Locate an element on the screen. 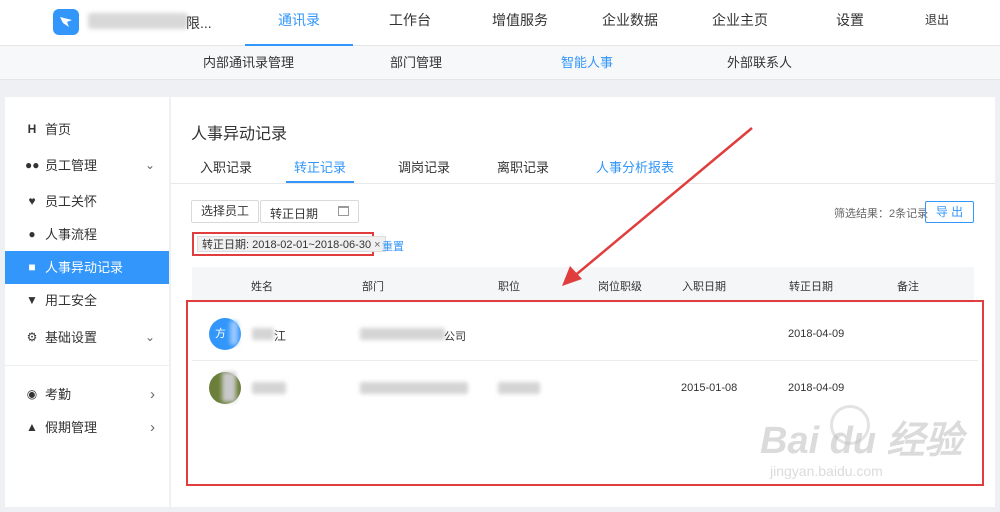 The width and height of the screenshot is (1000, 512). sidebar-divider is located at coordinates (87, 365).